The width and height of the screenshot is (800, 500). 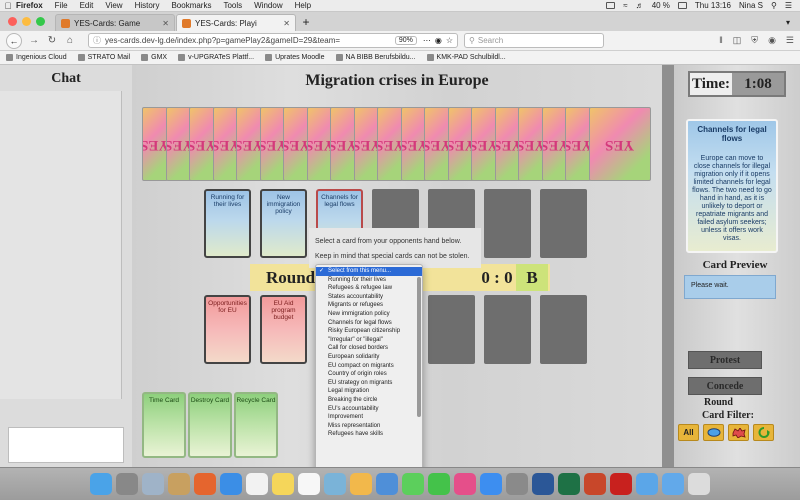 I want to click on menu-option: Running for their lives, so click(x=369, y=280).